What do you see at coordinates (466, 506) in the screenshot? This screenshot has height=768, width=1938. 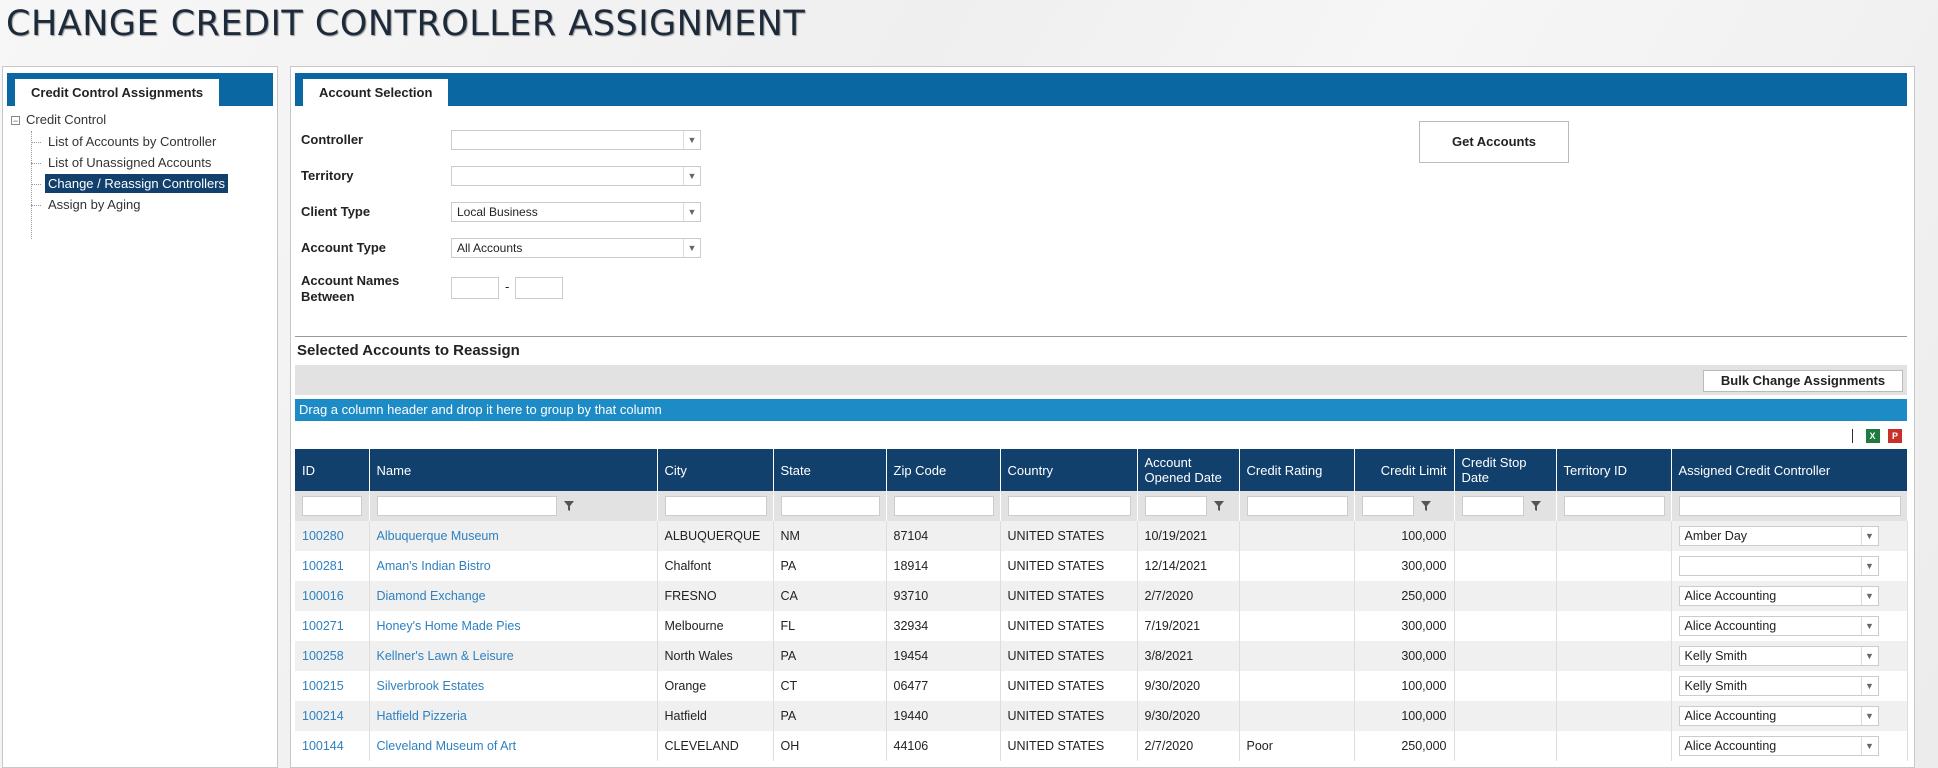 I see `filter-input-name` at bounding box center [466, 506].